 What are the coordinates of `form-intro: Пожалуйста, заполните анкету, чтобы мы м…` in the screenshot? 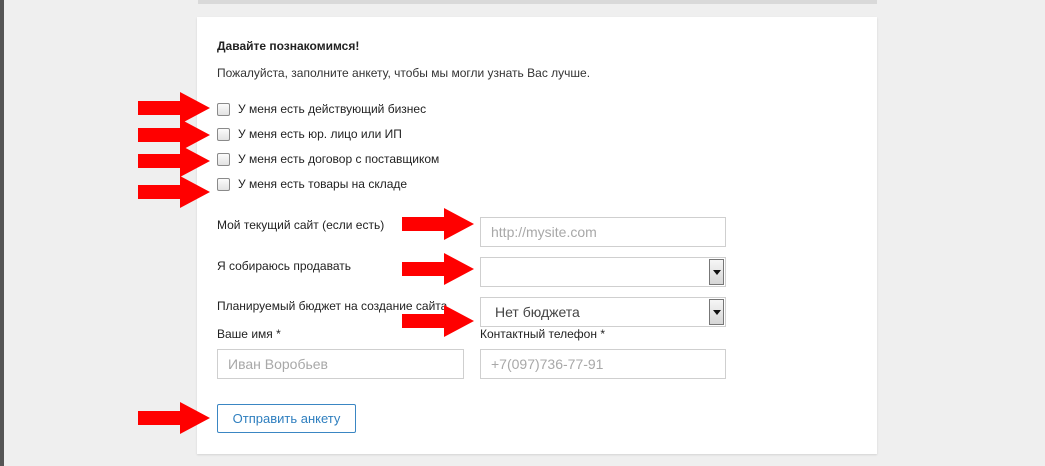 It's located at (404, 73).